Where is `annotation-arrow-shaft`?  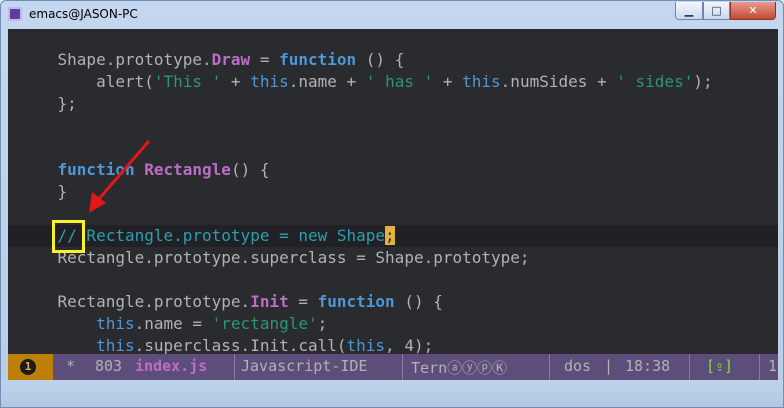
annotation-arrow-shaft is located at coordinates (123, 170).